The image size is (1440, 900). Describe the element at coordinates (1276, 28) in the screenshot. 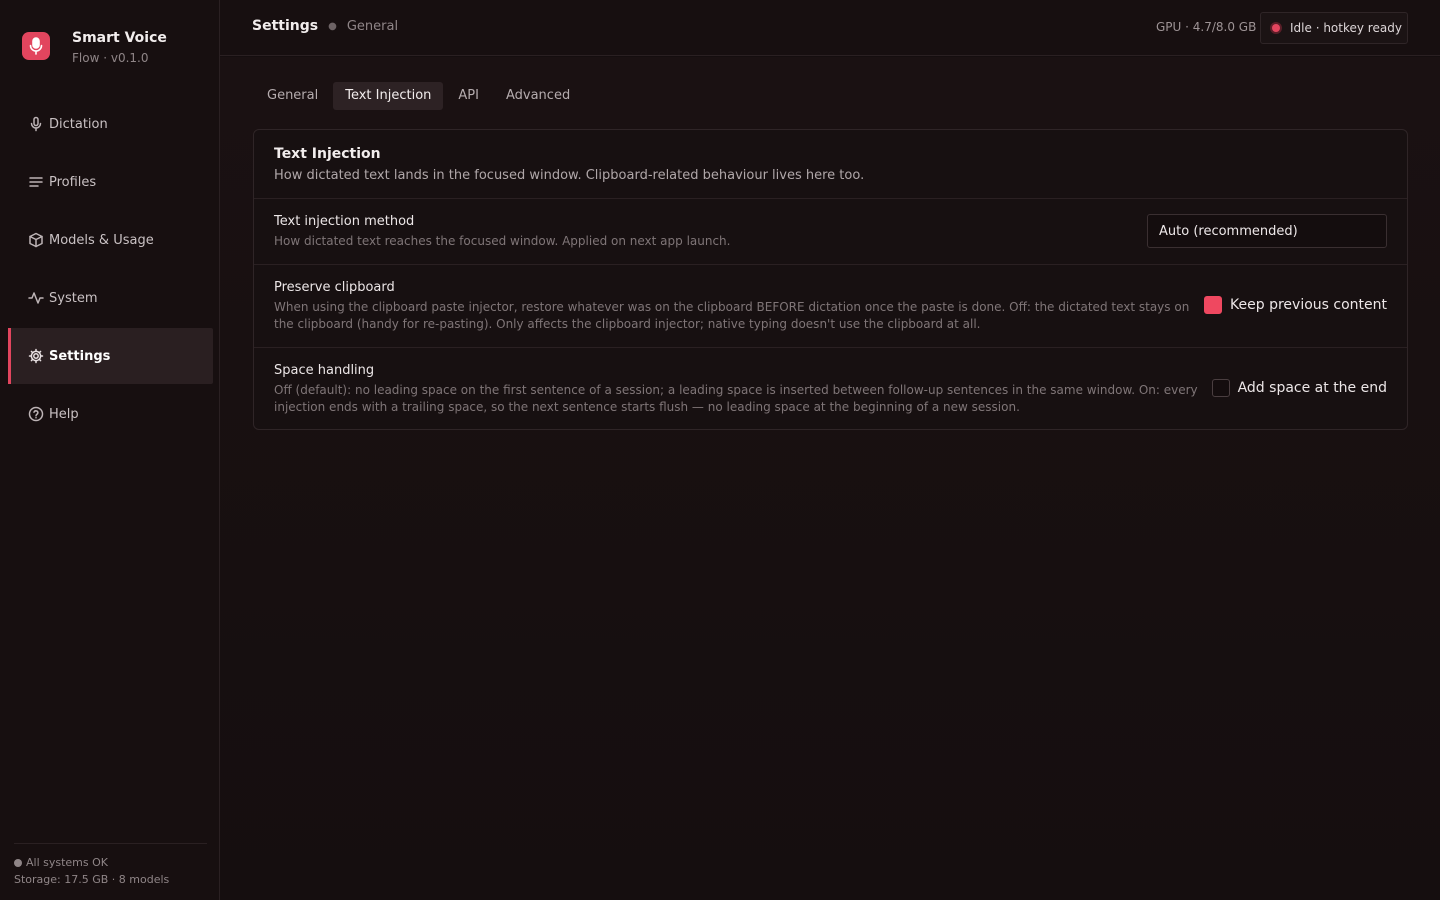

I see `recording-status-icon` at that location.